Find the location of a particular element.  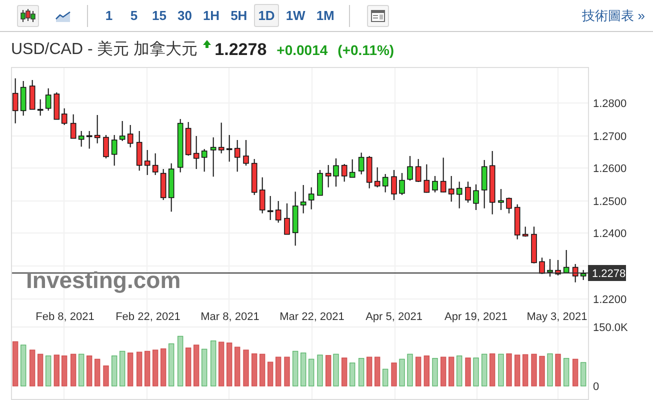

price-axis-label: 1.2500 is located at coordinates (610, 202).